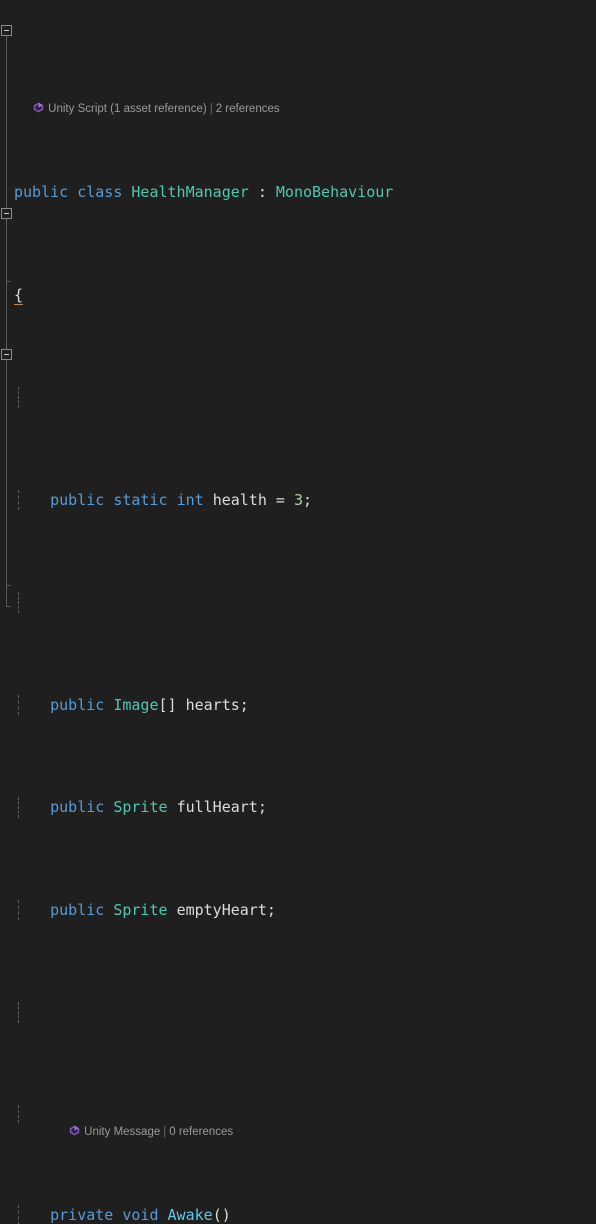 The height and width of the screenshot is (1224, 596). I want to click on outlining-gutter, so click(7, 306).